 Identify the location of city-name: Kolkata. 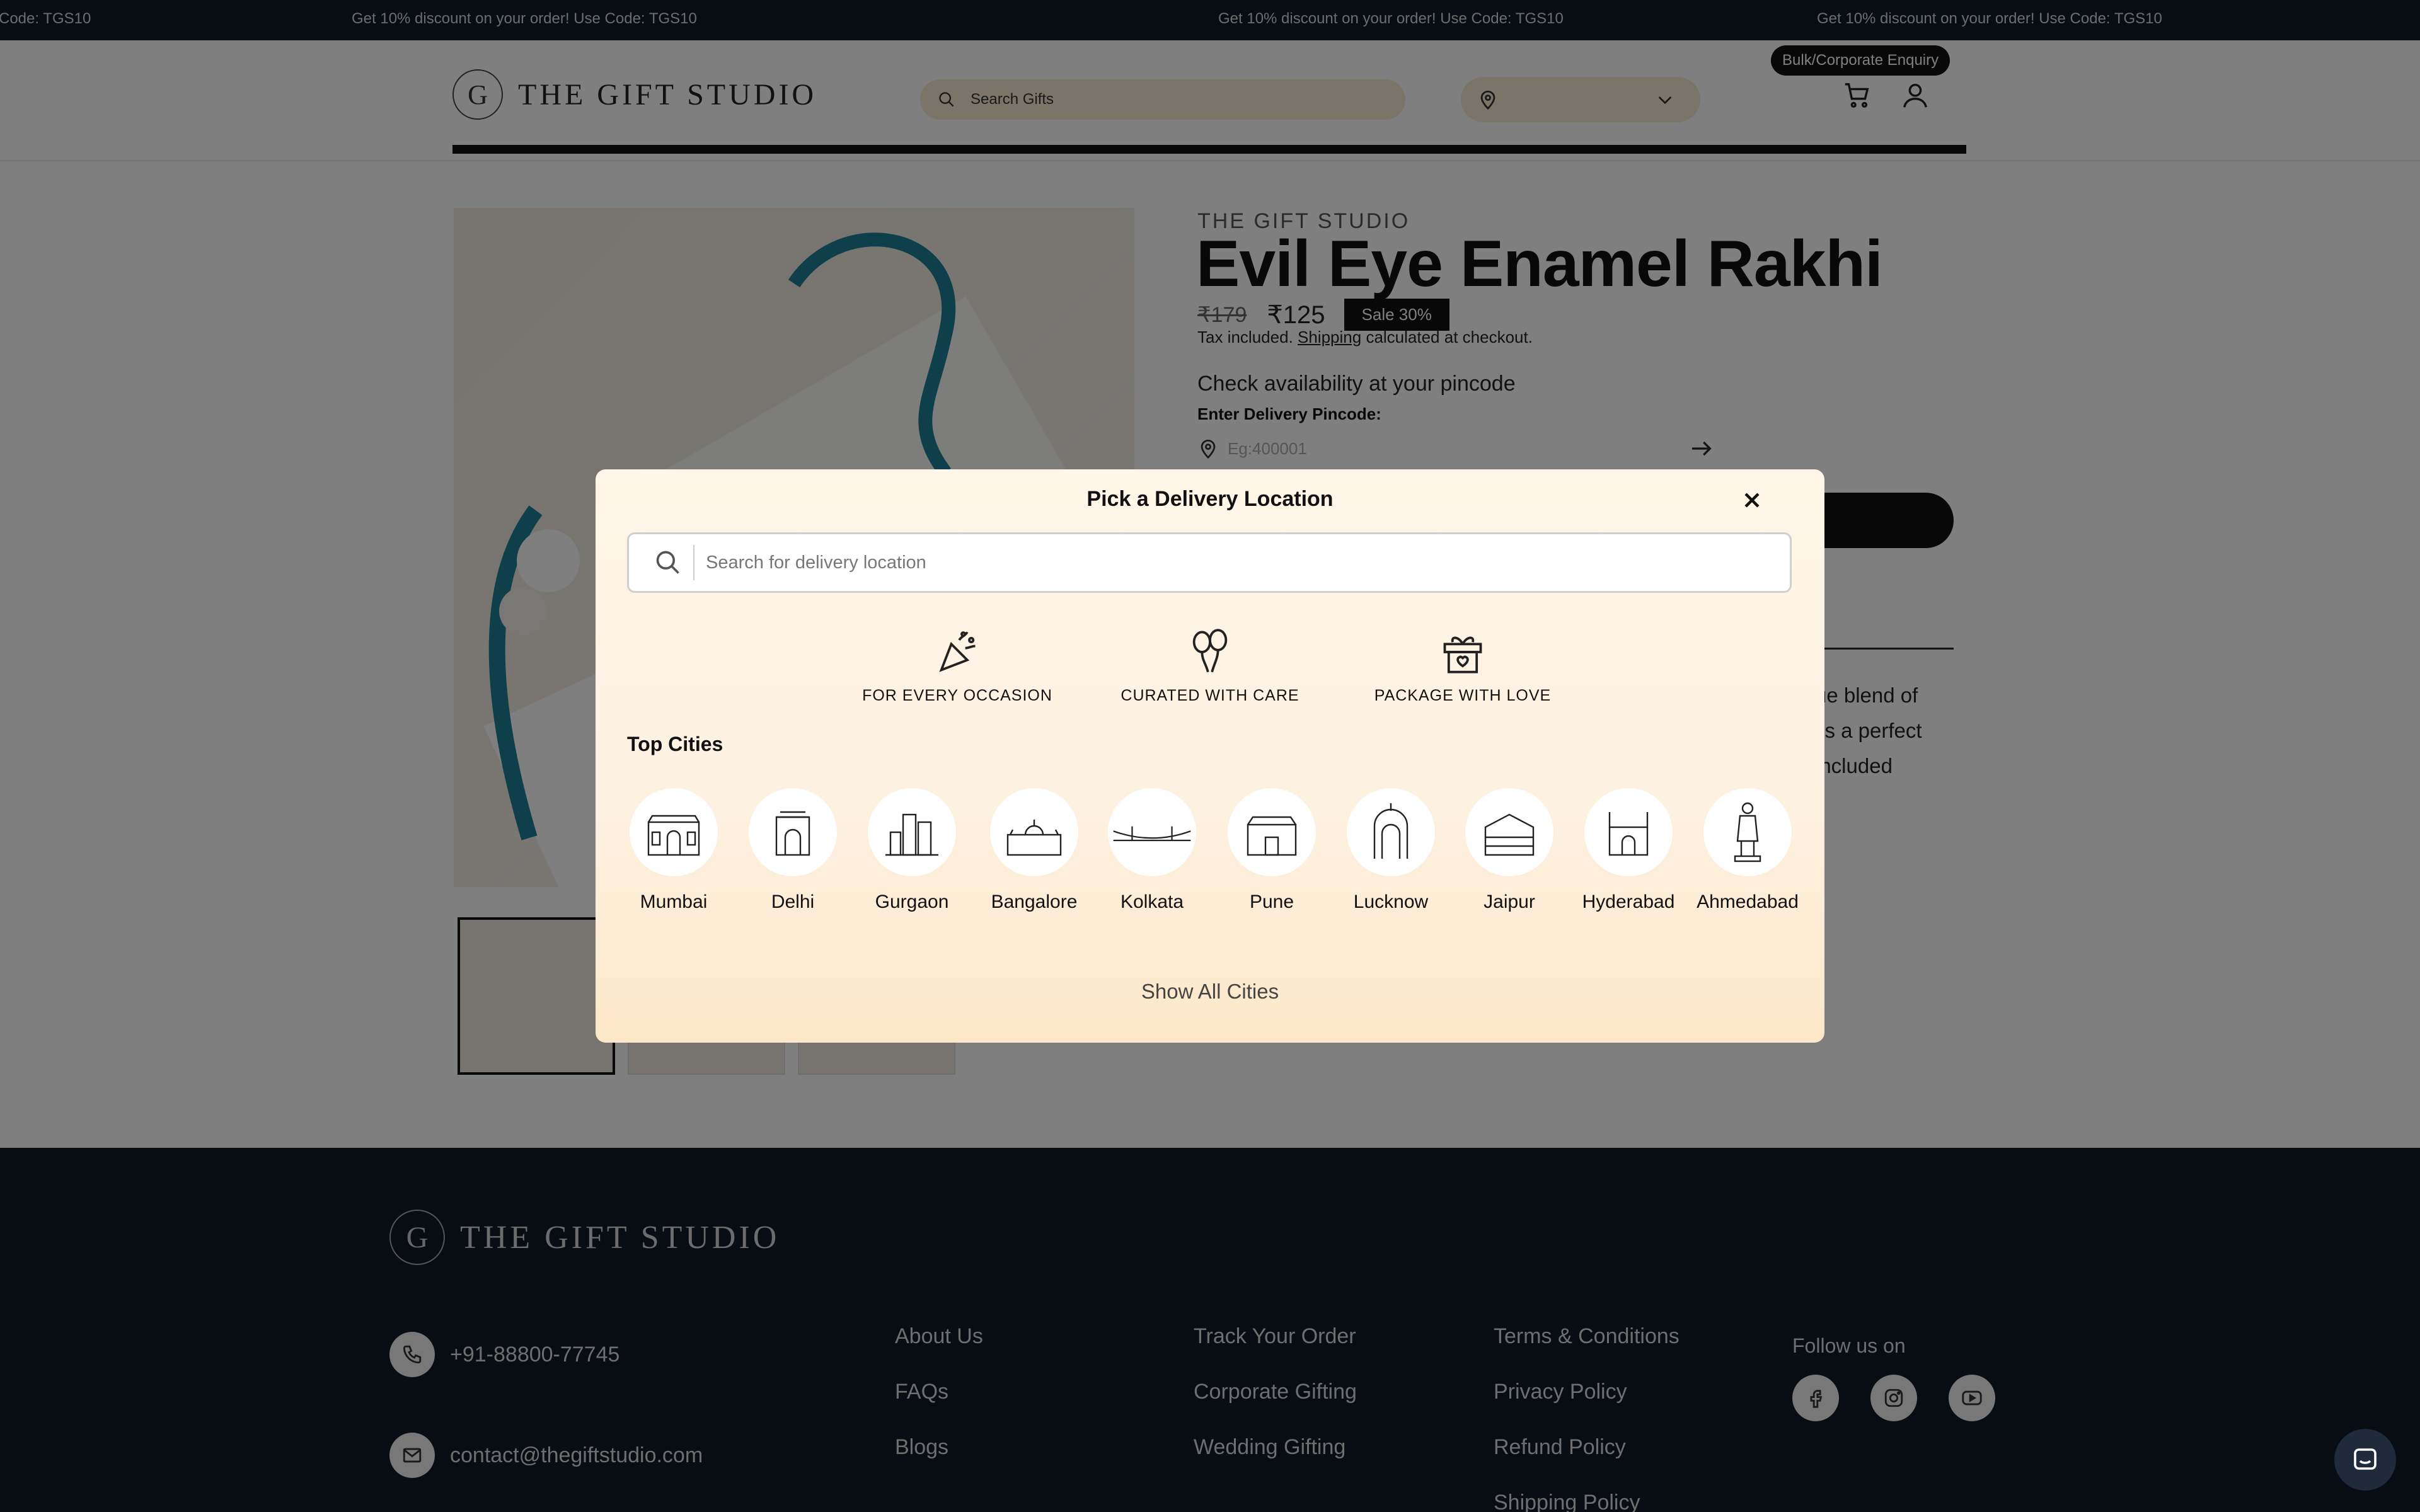
(1152, 901).